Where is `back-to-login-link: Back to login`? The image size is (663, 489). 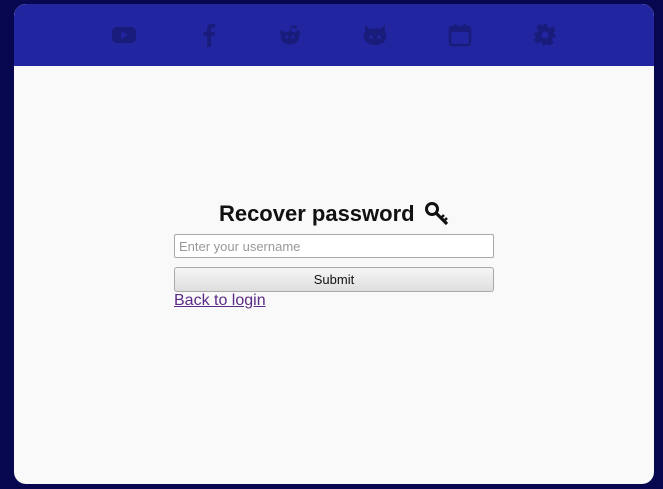 back-to-login-link: Back to login is located at coordinates (220, 301).